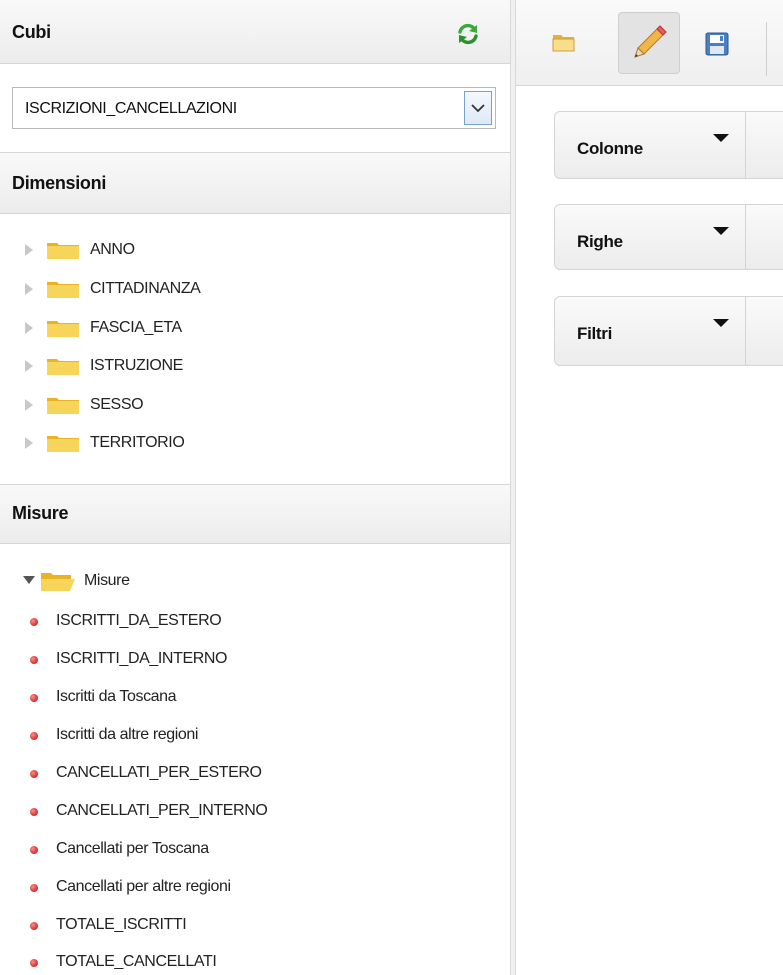 This screenshot has height=975, width=783. I want to click on cube-select-value: ISCRIZIONI_CANCELLAZIONI, so click(131, 108).